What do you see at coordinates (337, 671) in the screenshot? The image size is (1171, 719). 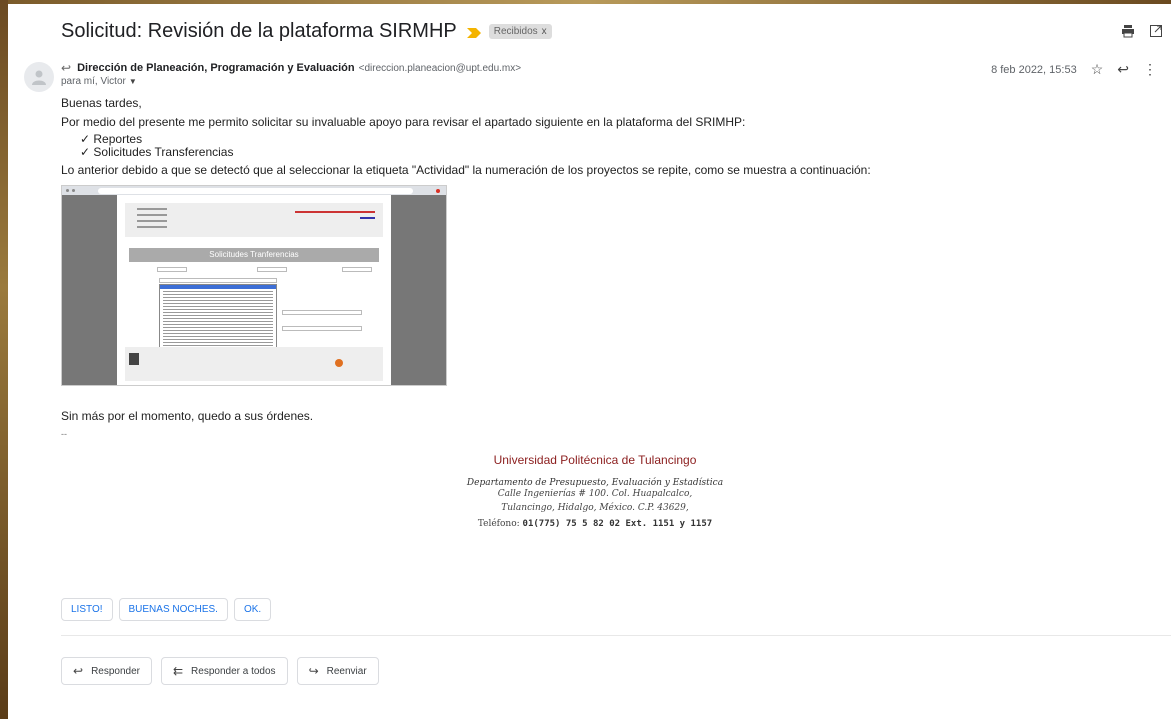 I see `forward-button: ↪ Reenviar` at bounding box center [337, 671].